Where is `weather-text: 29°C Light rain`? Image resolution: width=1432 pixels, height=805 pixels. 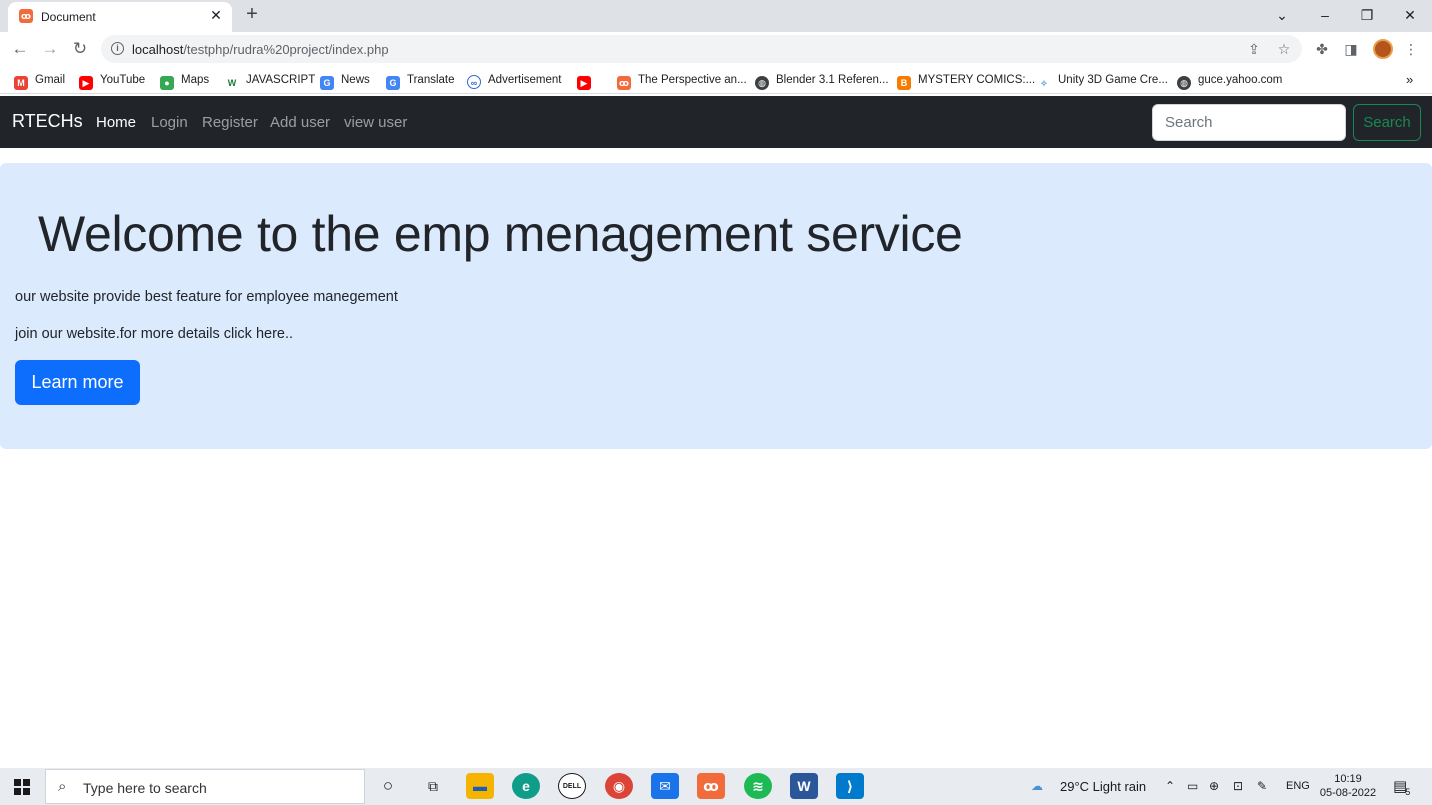 weather-text: 29°C Light rain is located at coordinates (1103, 786).